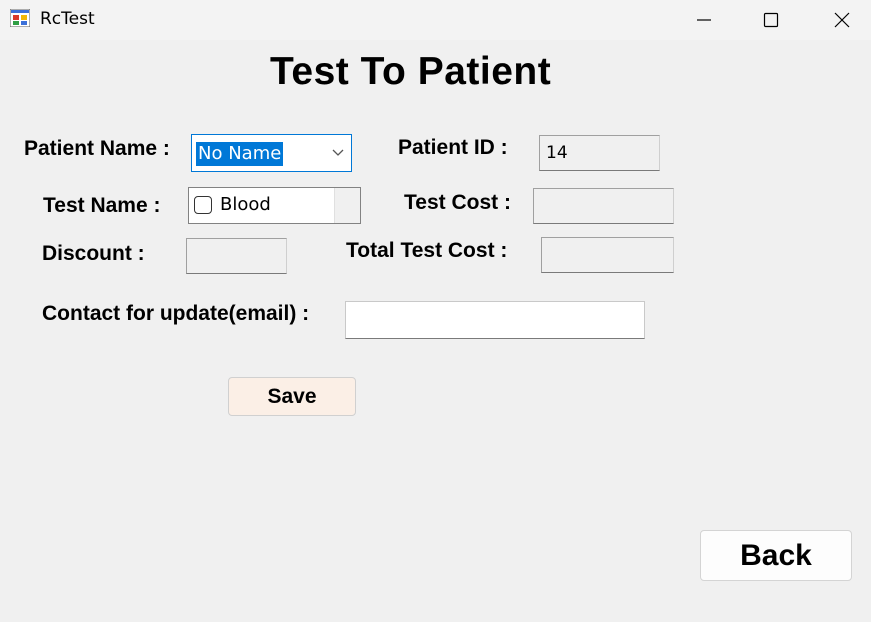 The width and height of the screenshot is (871, 622). What do you see at coordinates (435, 20) in the screenshot?
I see `title-bar: RcTest` at bounding box center [435, 20].